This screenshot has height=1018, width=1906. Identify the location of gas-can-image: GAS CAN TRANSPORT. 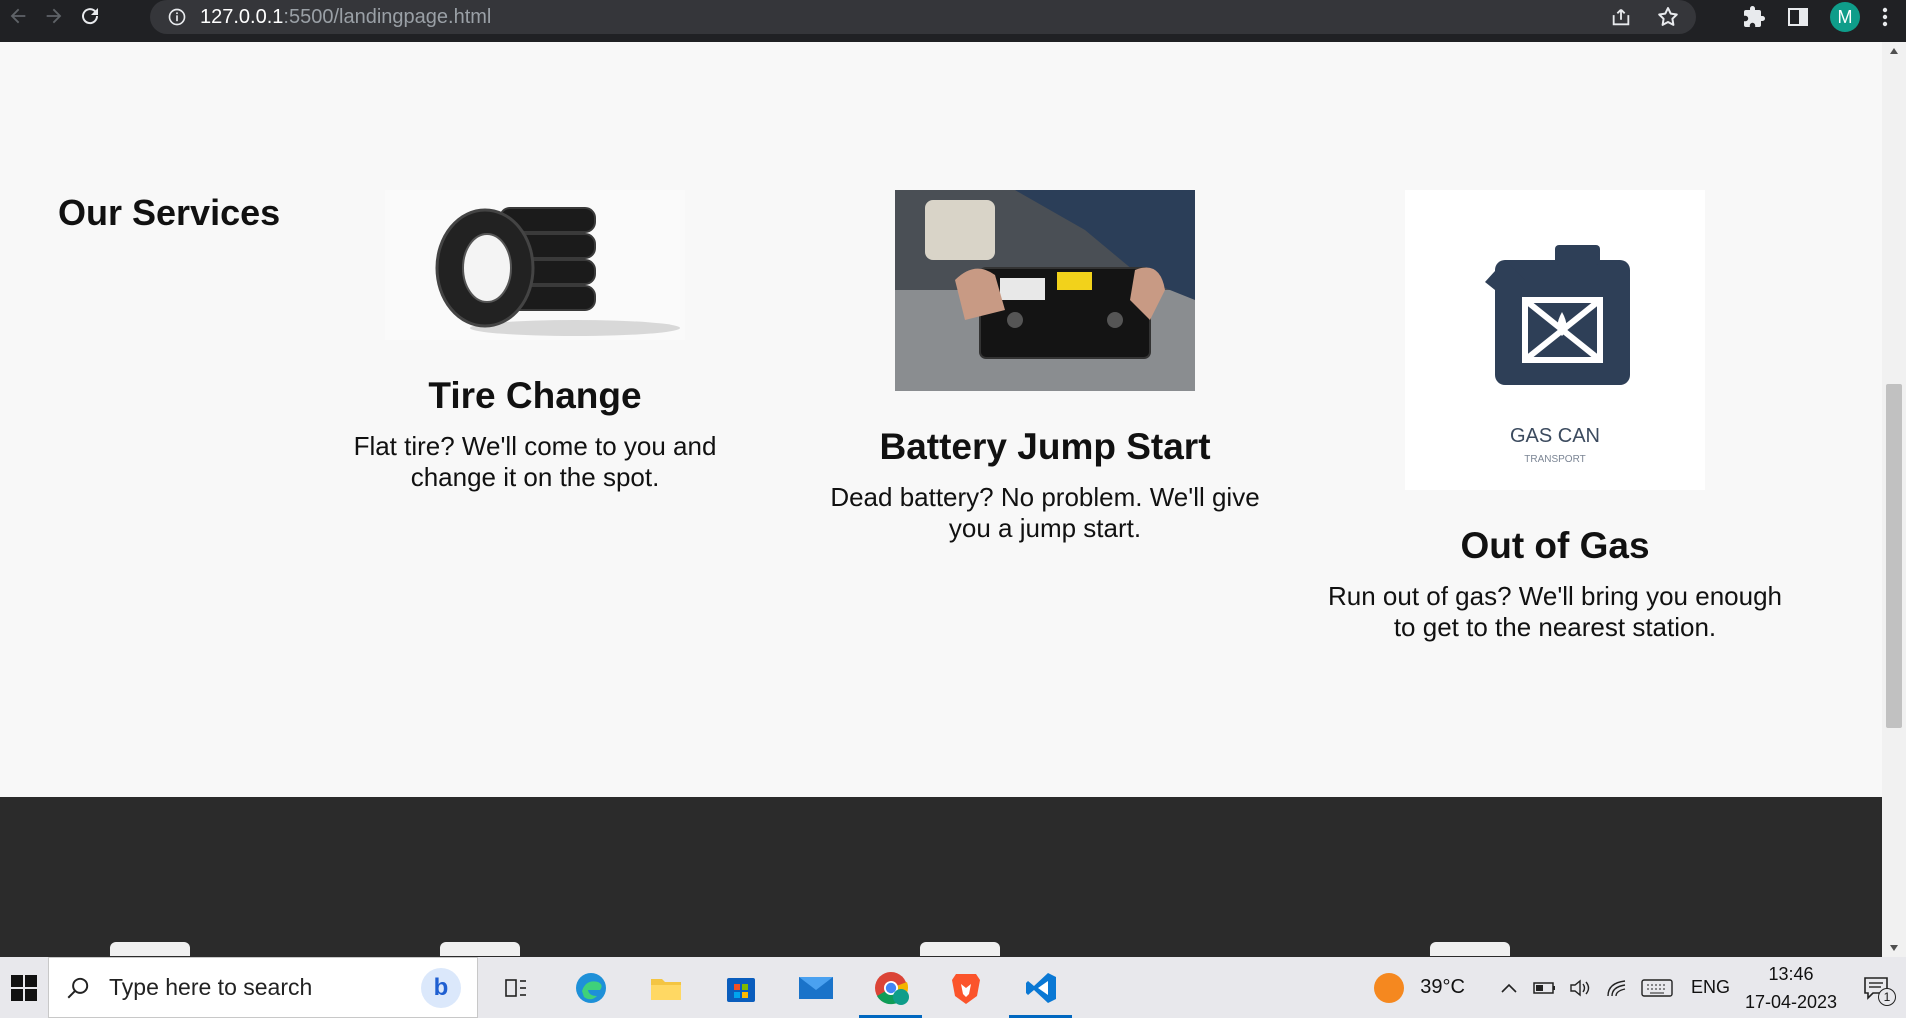
(1555, 340).